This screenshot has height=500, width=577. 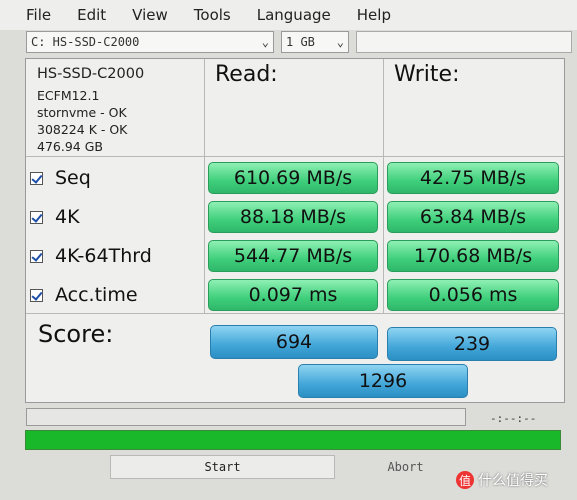 I want to click on 4k-read-result: 88.18 MB/s, so click(x=293, y=217).